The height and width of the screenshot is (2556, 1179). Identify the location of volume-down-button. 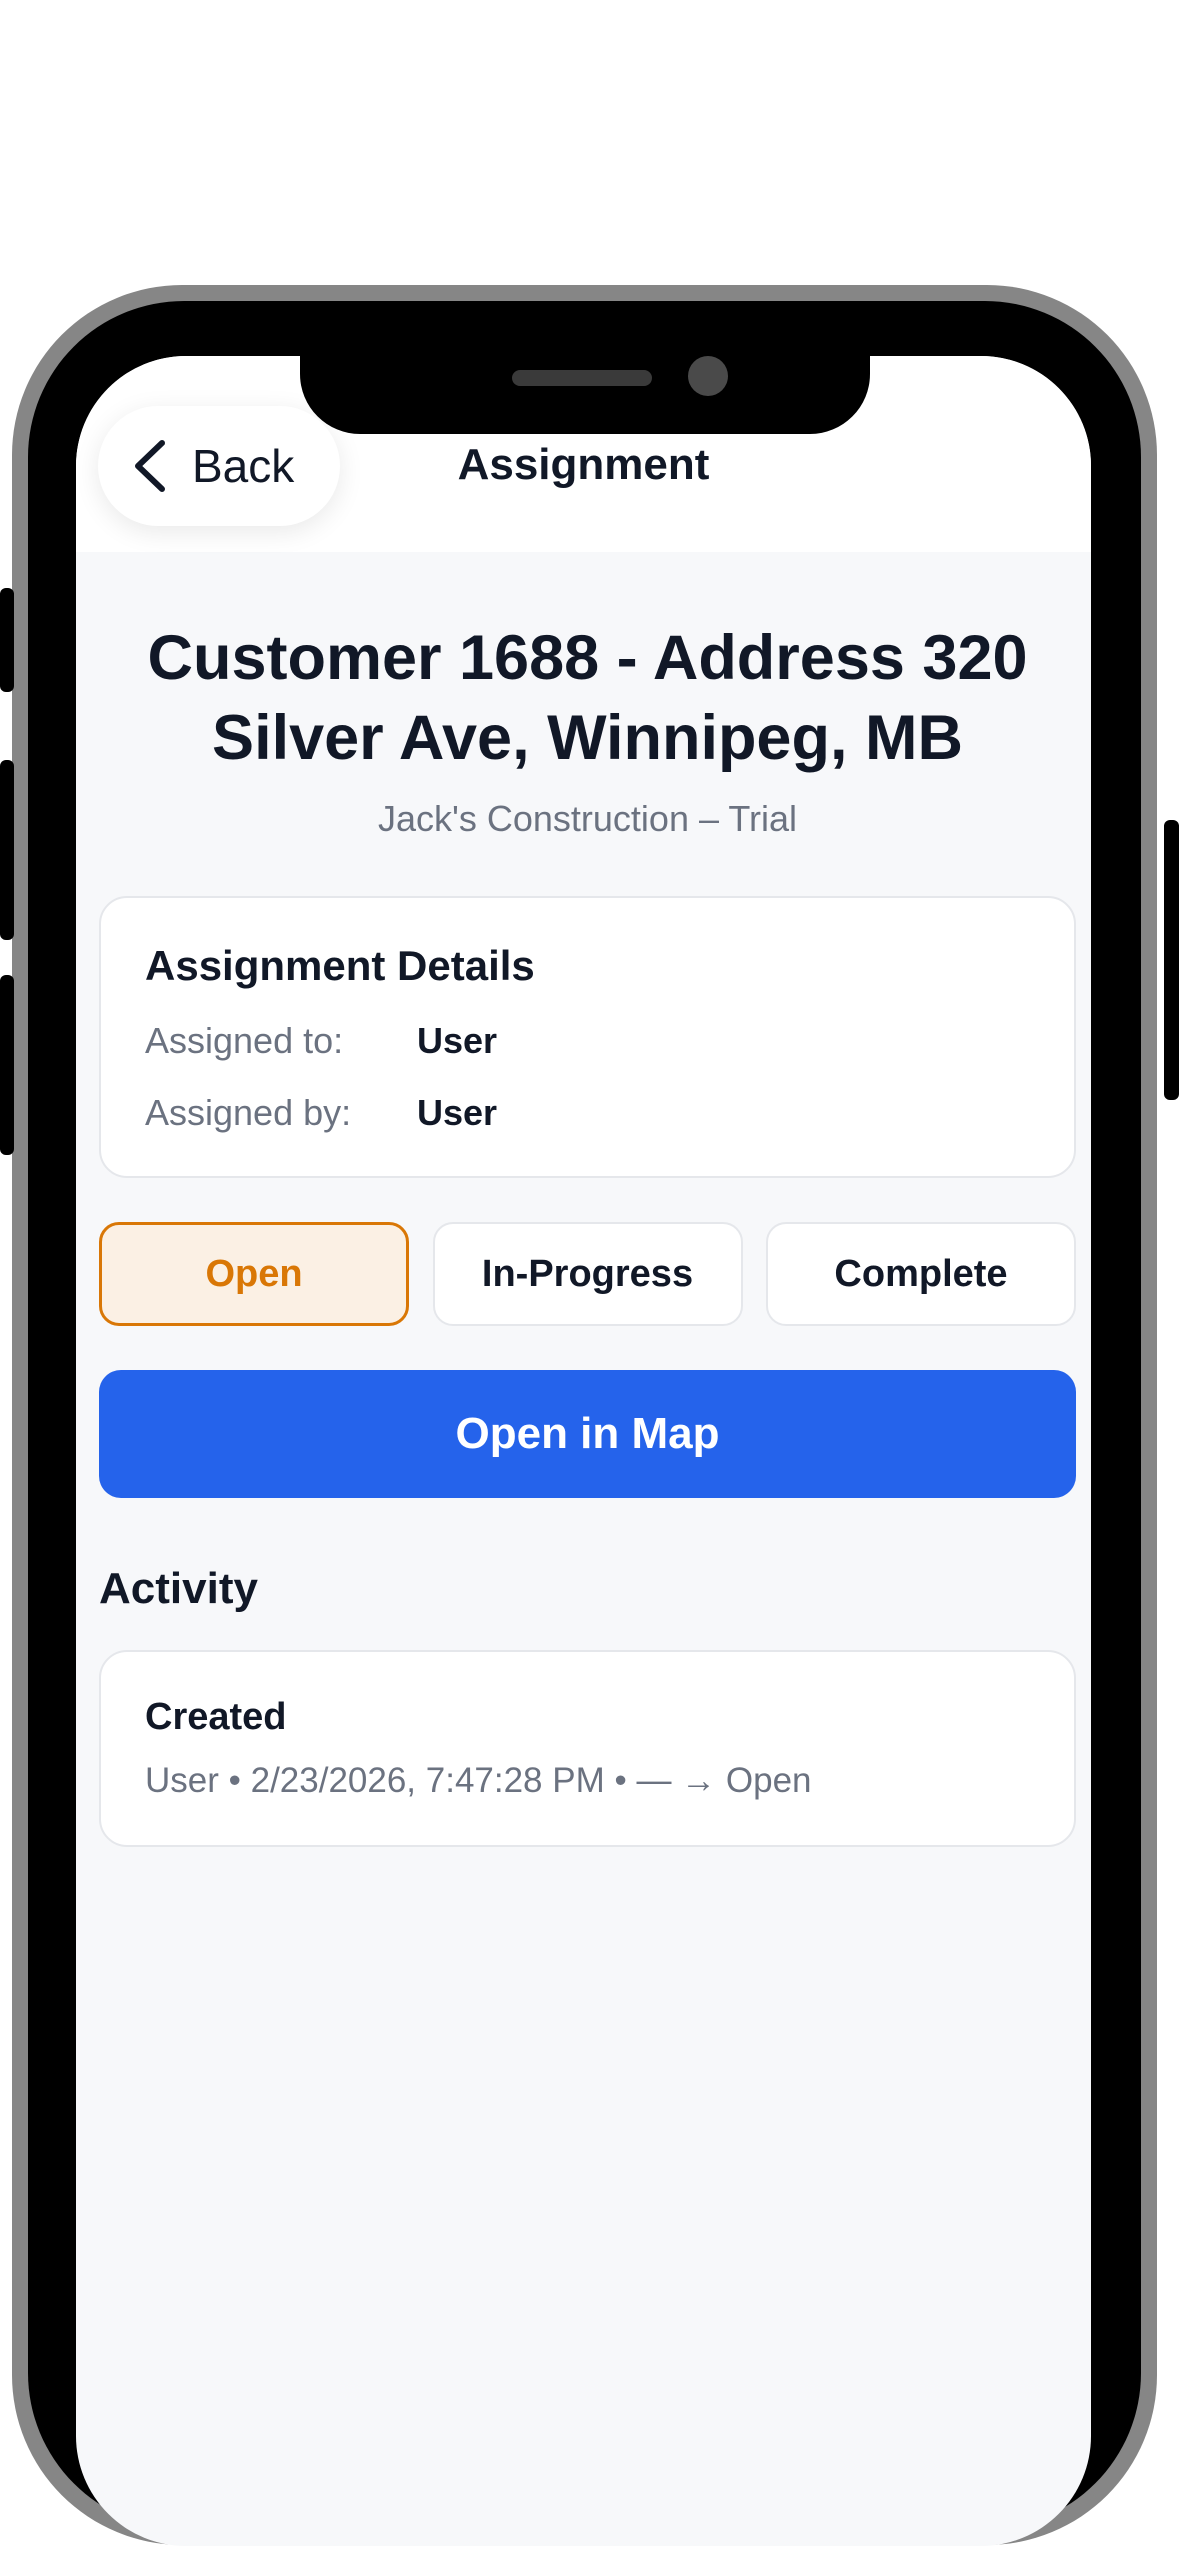
(7, 1065).